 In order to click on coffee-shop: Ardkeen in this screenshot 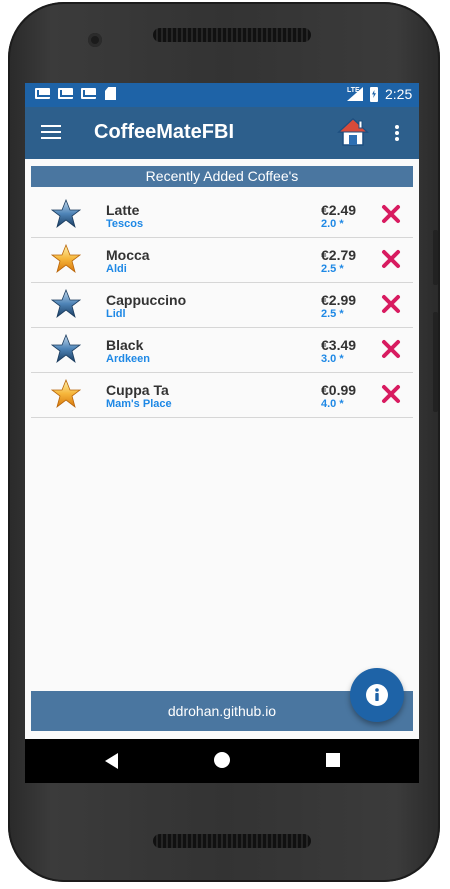, I will do `click(128, 359)`.